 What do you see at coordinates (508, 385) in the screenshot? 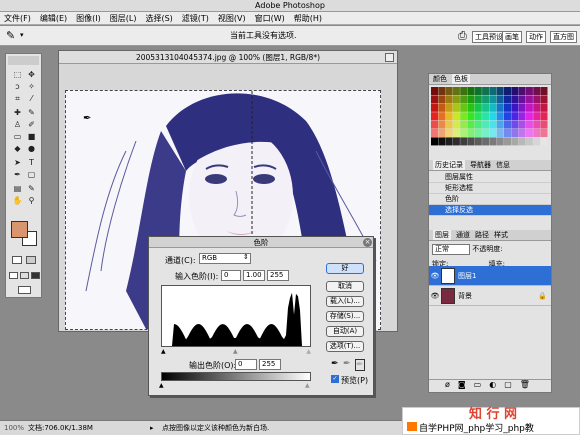
I see `new-layer-icon: ▢` at bounding box center [508, 385].